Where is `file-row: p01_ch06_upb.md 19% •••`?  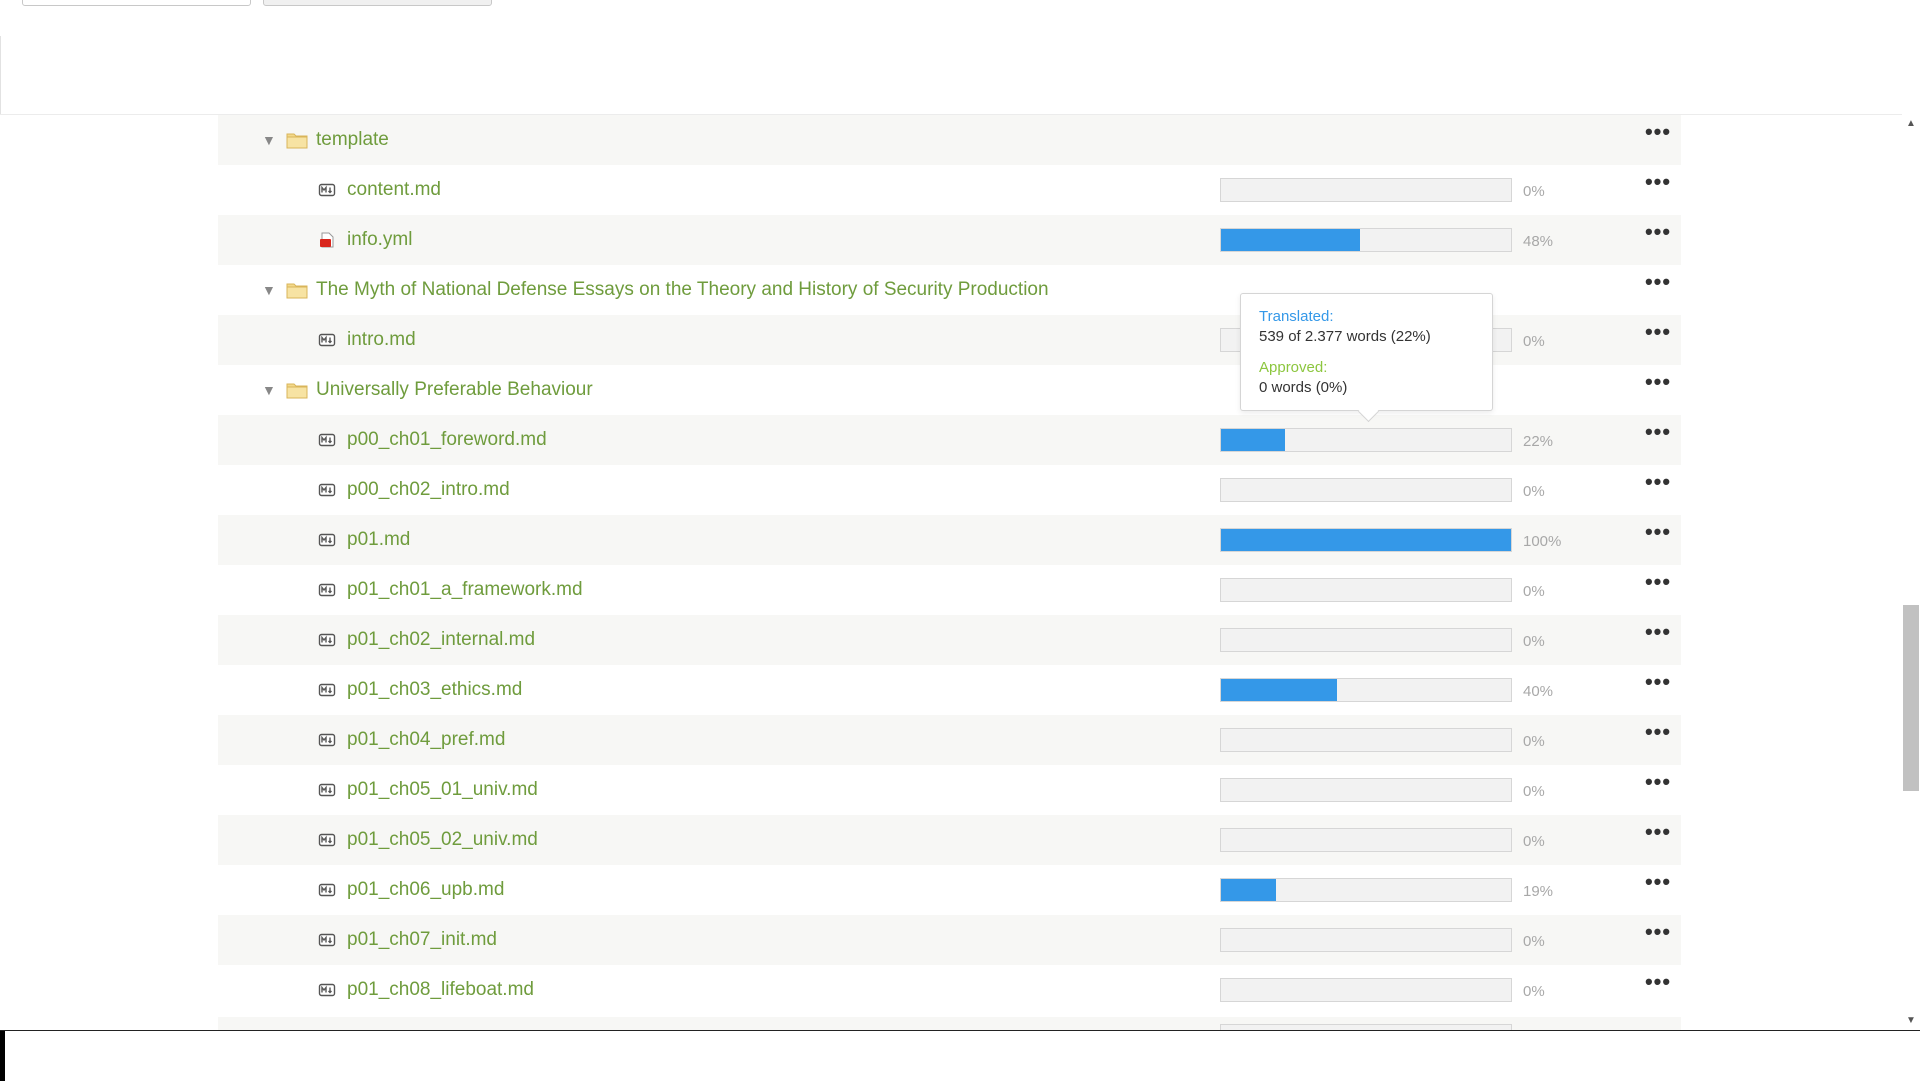 file-row: p01_ch06_upb.md 19% ••• is located at coordinates (949, 890).